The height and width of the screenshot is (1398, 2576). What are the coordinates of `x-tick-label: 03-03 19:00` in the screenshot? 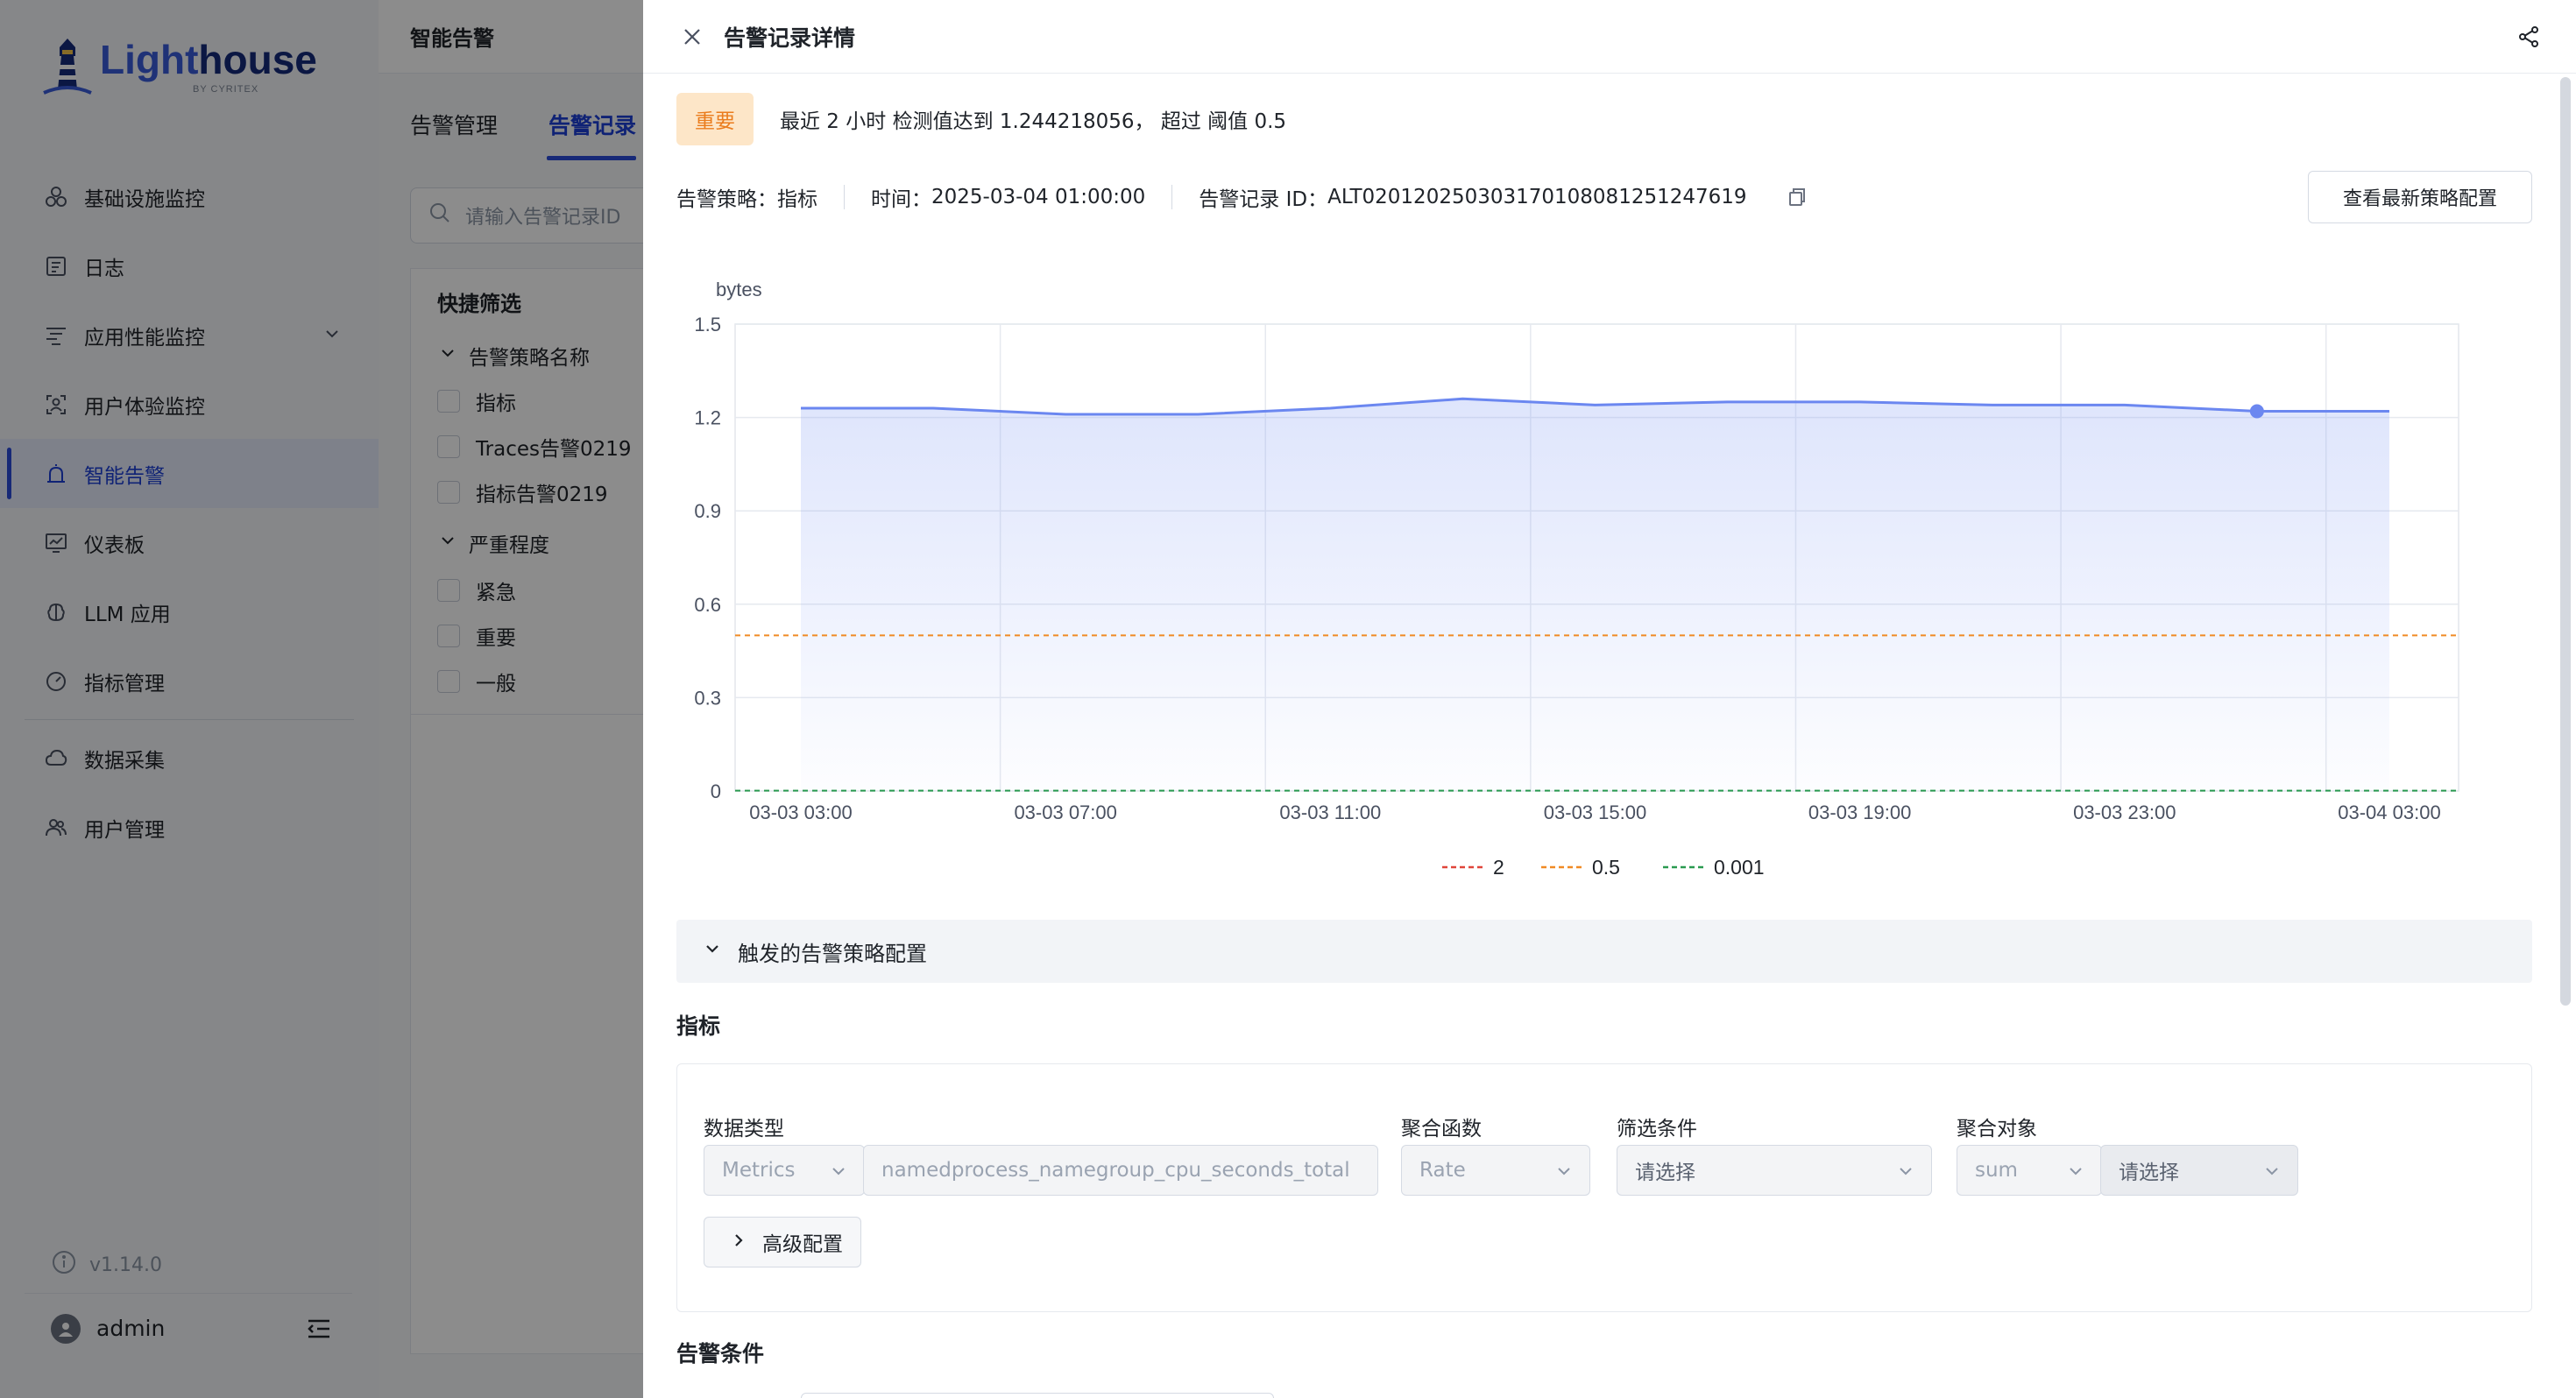 It's located at (1859, 812).